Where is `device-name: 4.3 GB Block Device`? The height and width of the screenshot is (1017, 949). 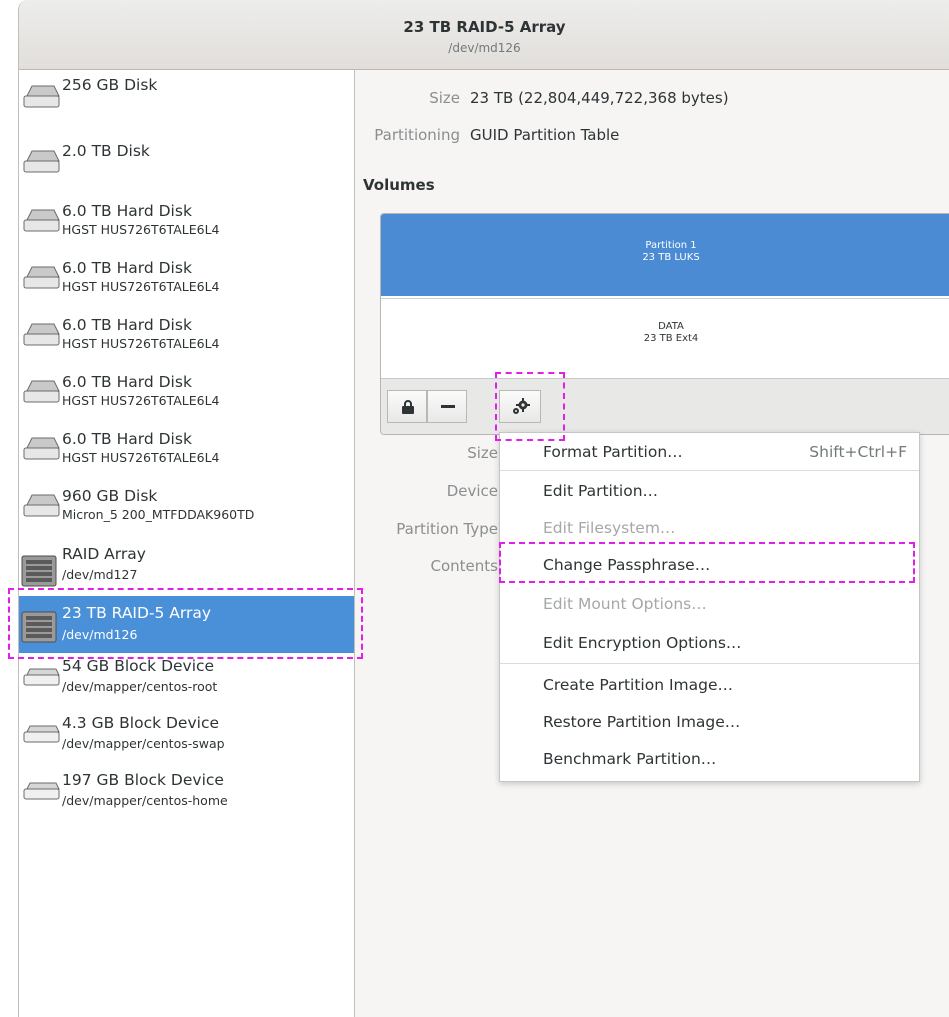 device-name: 4.3 GB Block Device is located at coordinates (141, 723).